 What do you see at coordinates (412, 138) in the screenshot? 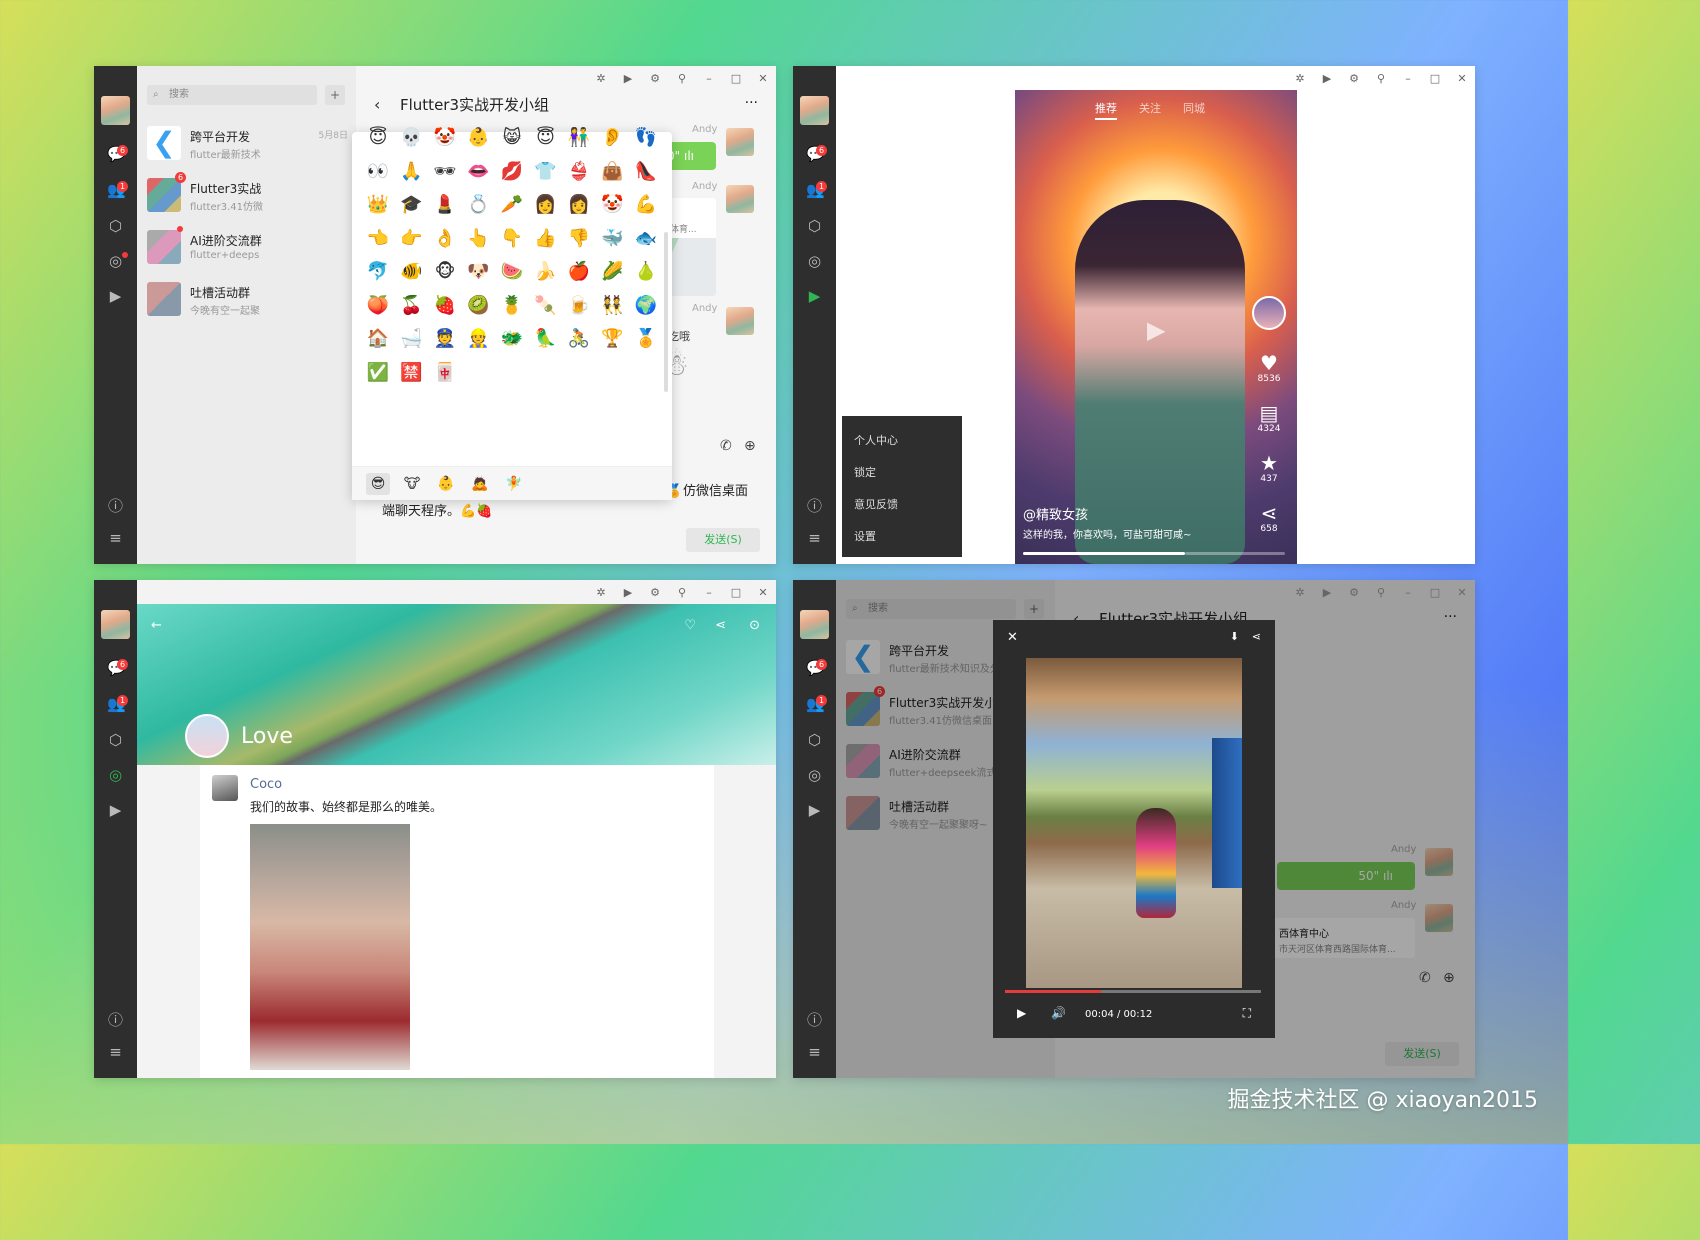
I see `emoji-item: 💀` at bounding box center [412, 138].